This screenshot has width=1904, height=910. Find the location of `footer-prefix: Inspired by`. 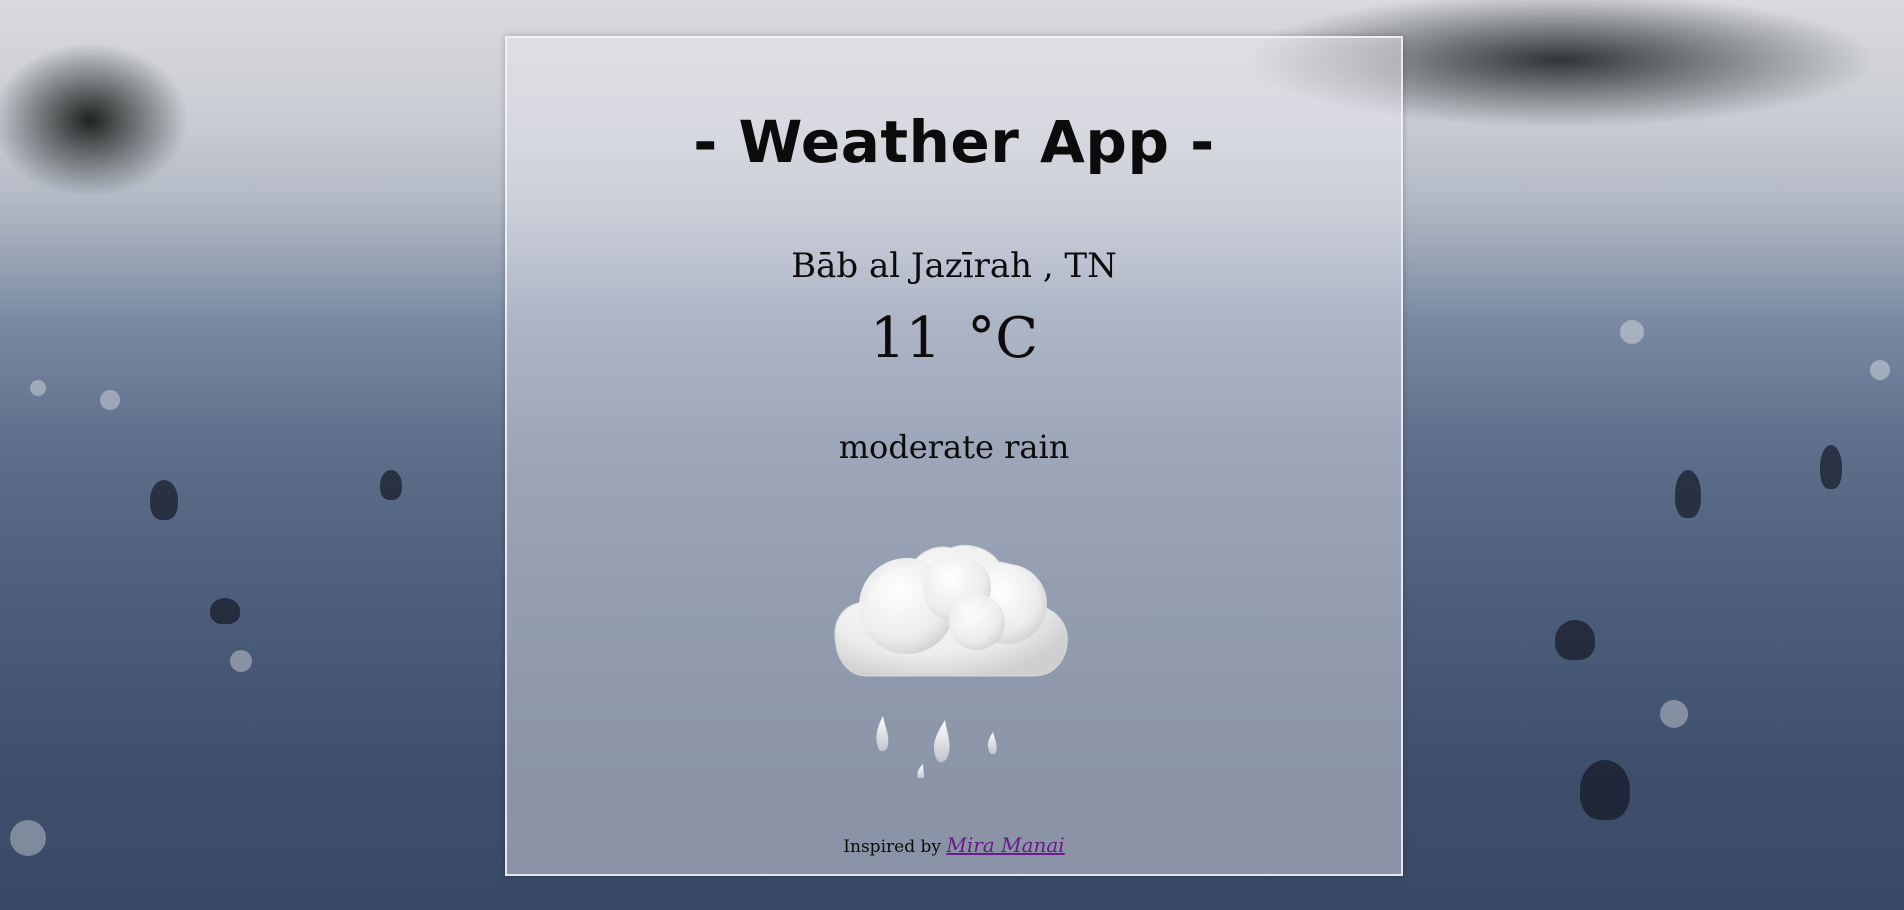

footer-prefix: Inspired by is located at coordinates (892, 847).